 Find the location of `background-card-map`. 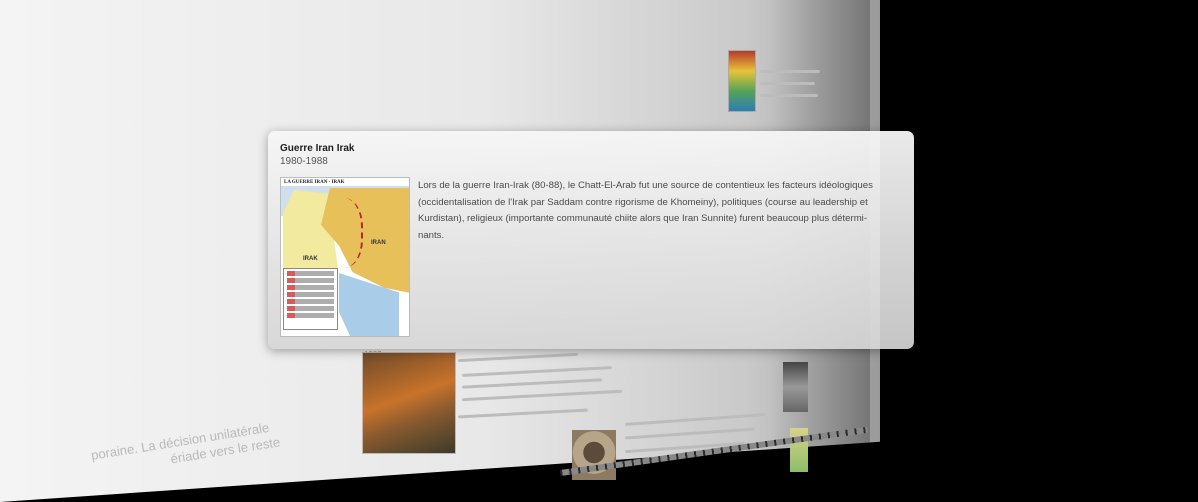

background-card-map is located at coordinates (409, 403).